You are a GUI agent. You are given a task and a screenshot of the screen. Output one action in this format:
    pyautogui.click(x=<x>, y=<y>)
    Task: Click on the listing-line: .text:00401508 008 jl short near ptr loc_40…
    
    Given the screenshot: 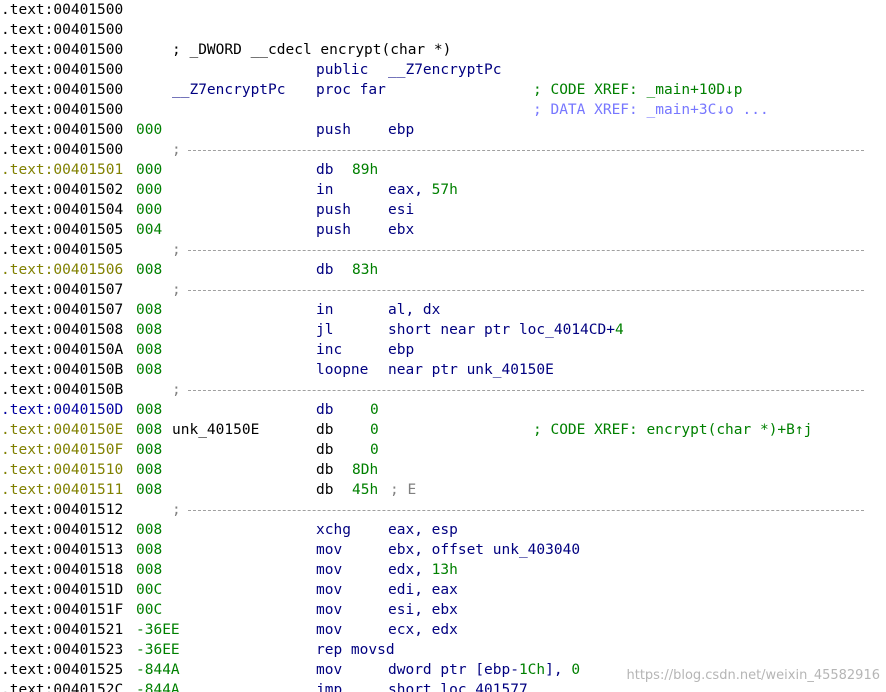 What is the action you would take?
    pyautogui.click(x=443, y=330)
    